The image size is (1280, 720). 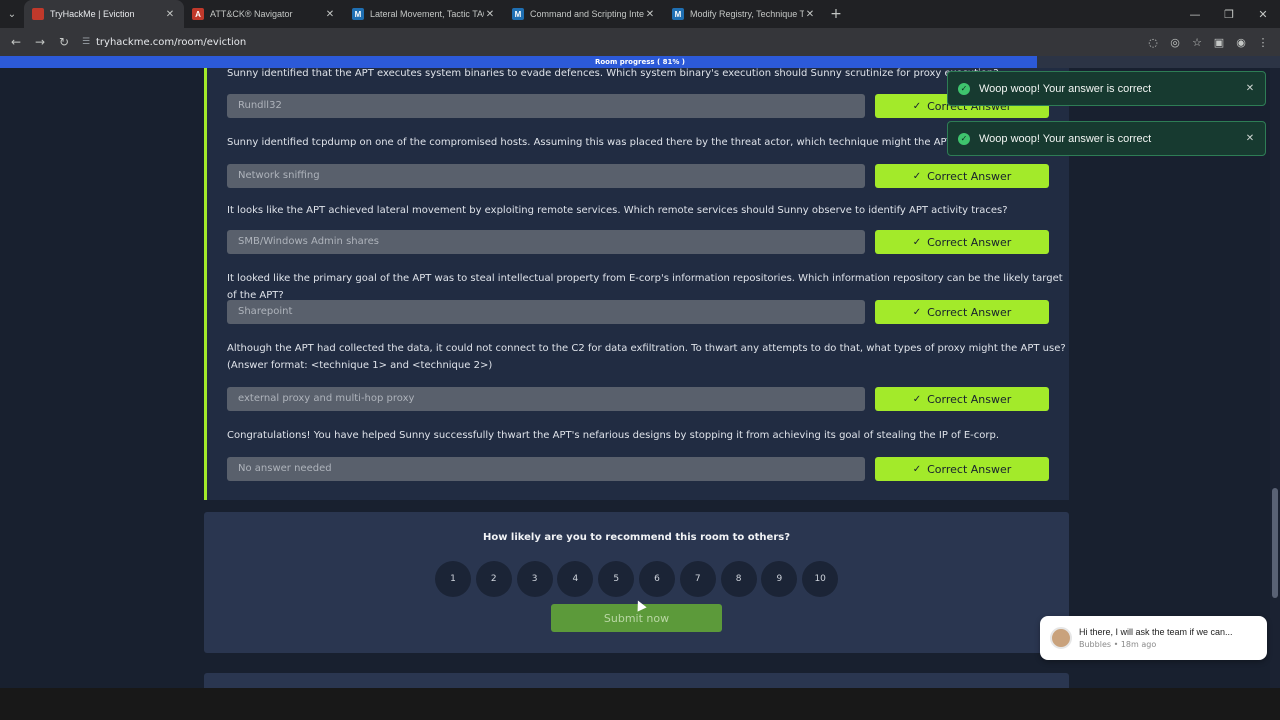 I want to click on menu-icon: ⋮, so click(x=1263, y=42).